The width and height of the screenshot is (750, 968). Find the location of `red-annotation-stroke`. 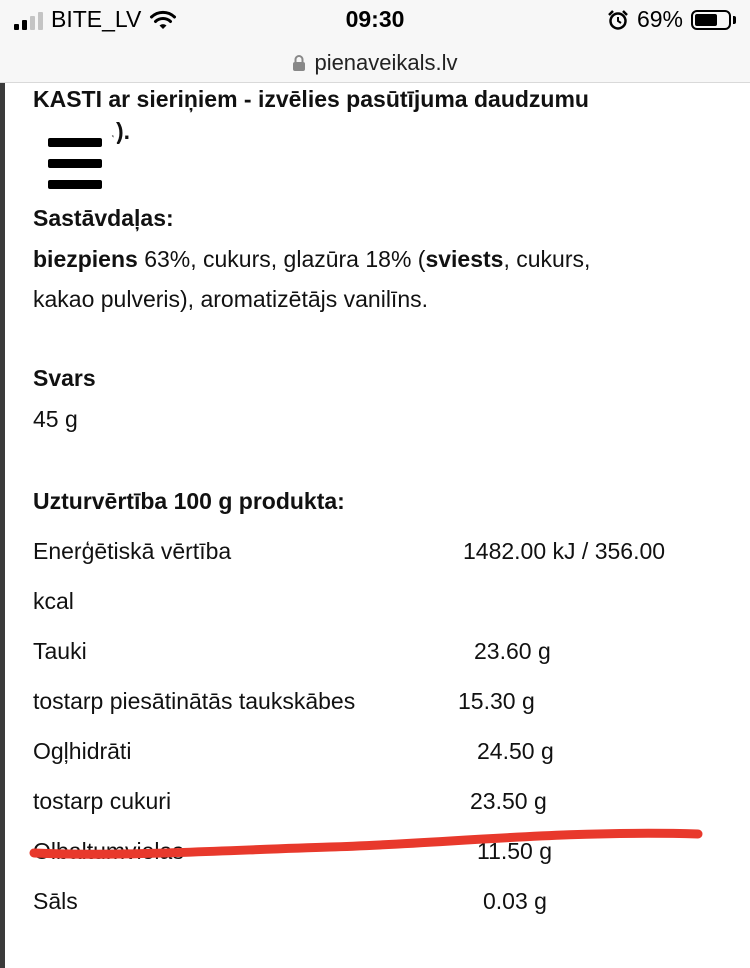

red-annotation-stroke is located at coordinates (366, 843).